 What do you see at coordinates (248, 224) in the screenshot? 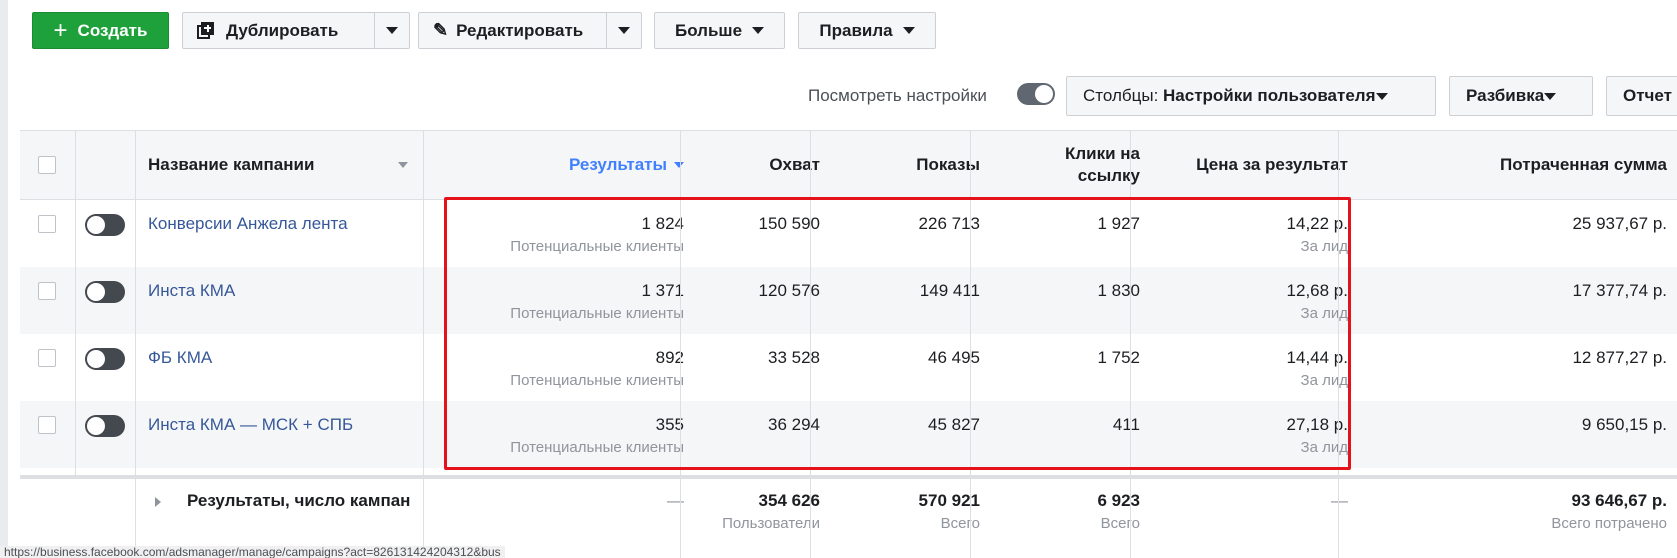
I see `campaign-name-link: Конверсии Анжела лента` at bounding box center [248, 224].